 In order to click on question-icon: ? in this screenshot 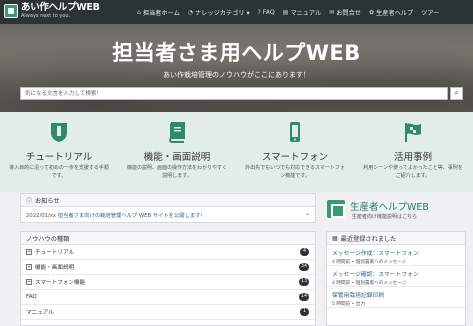, I will do `click(259, 12)`.